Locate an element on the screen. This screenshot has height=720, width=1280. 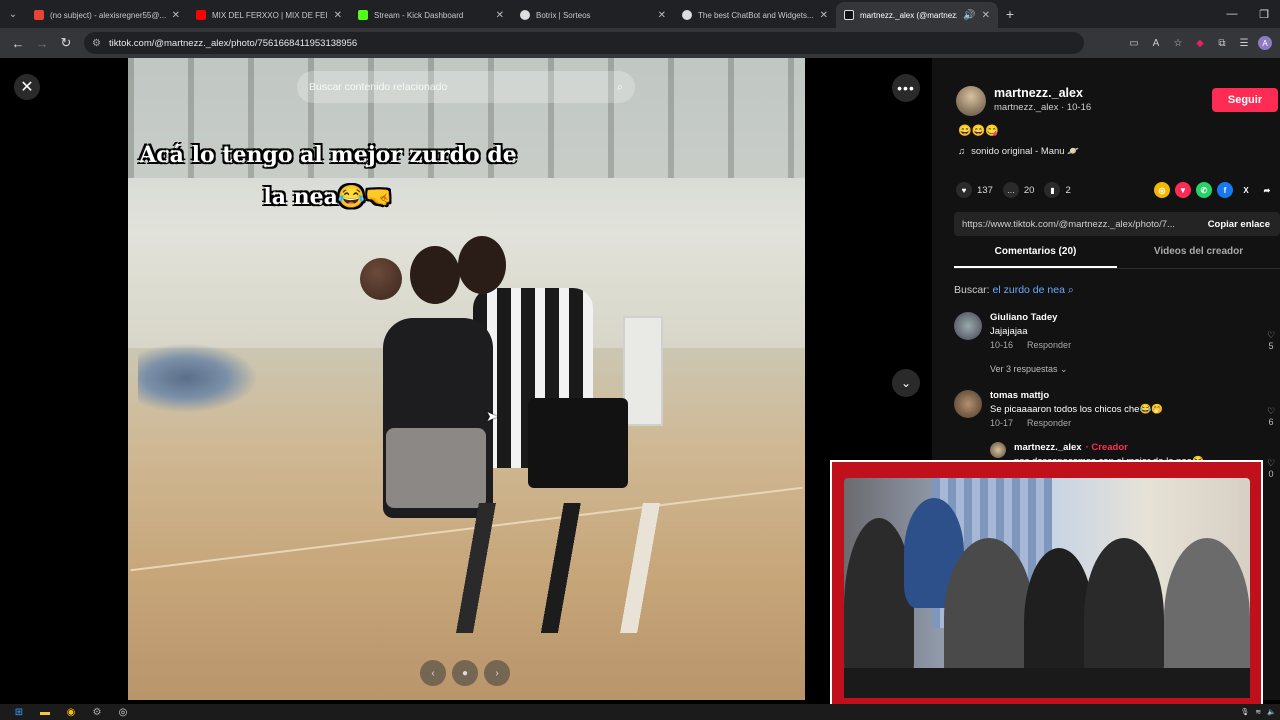
system-tray: 🎙 ≋ 🔈 is located at coordinates (1258, 712).